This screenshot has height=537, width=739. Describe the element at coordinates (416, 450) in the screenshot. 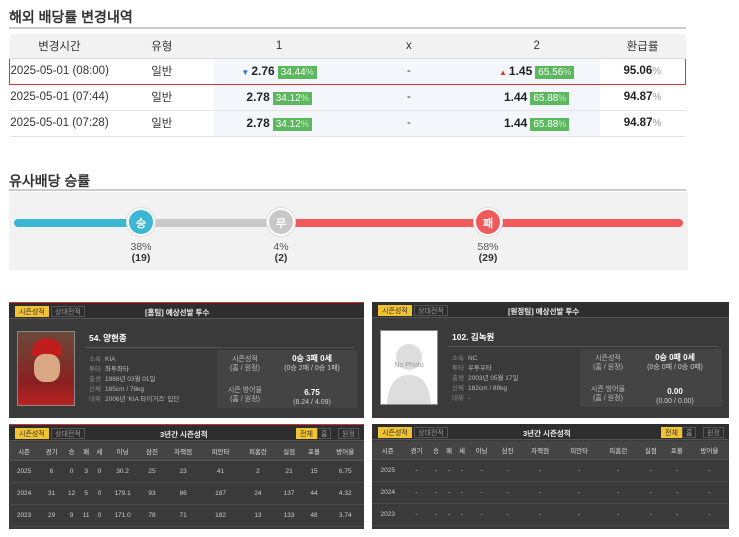

I see `col-header: 경기` at that location.